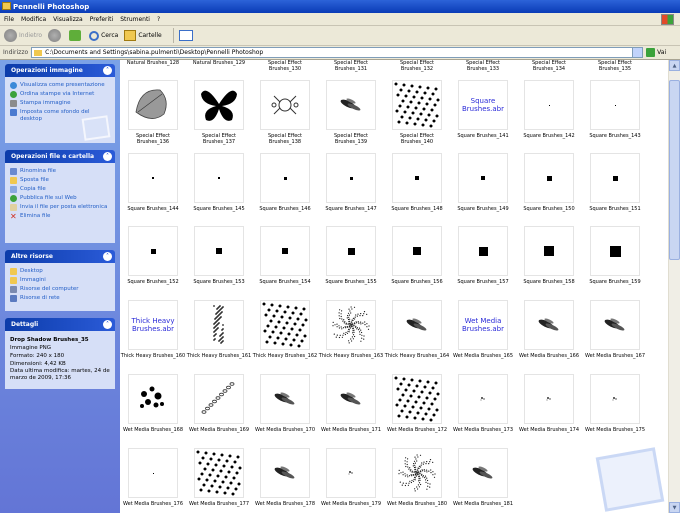 Image resolution: width=680 pixels, height=513 pixels. I want to click on forward-arrow-icon, so click(55, 35).